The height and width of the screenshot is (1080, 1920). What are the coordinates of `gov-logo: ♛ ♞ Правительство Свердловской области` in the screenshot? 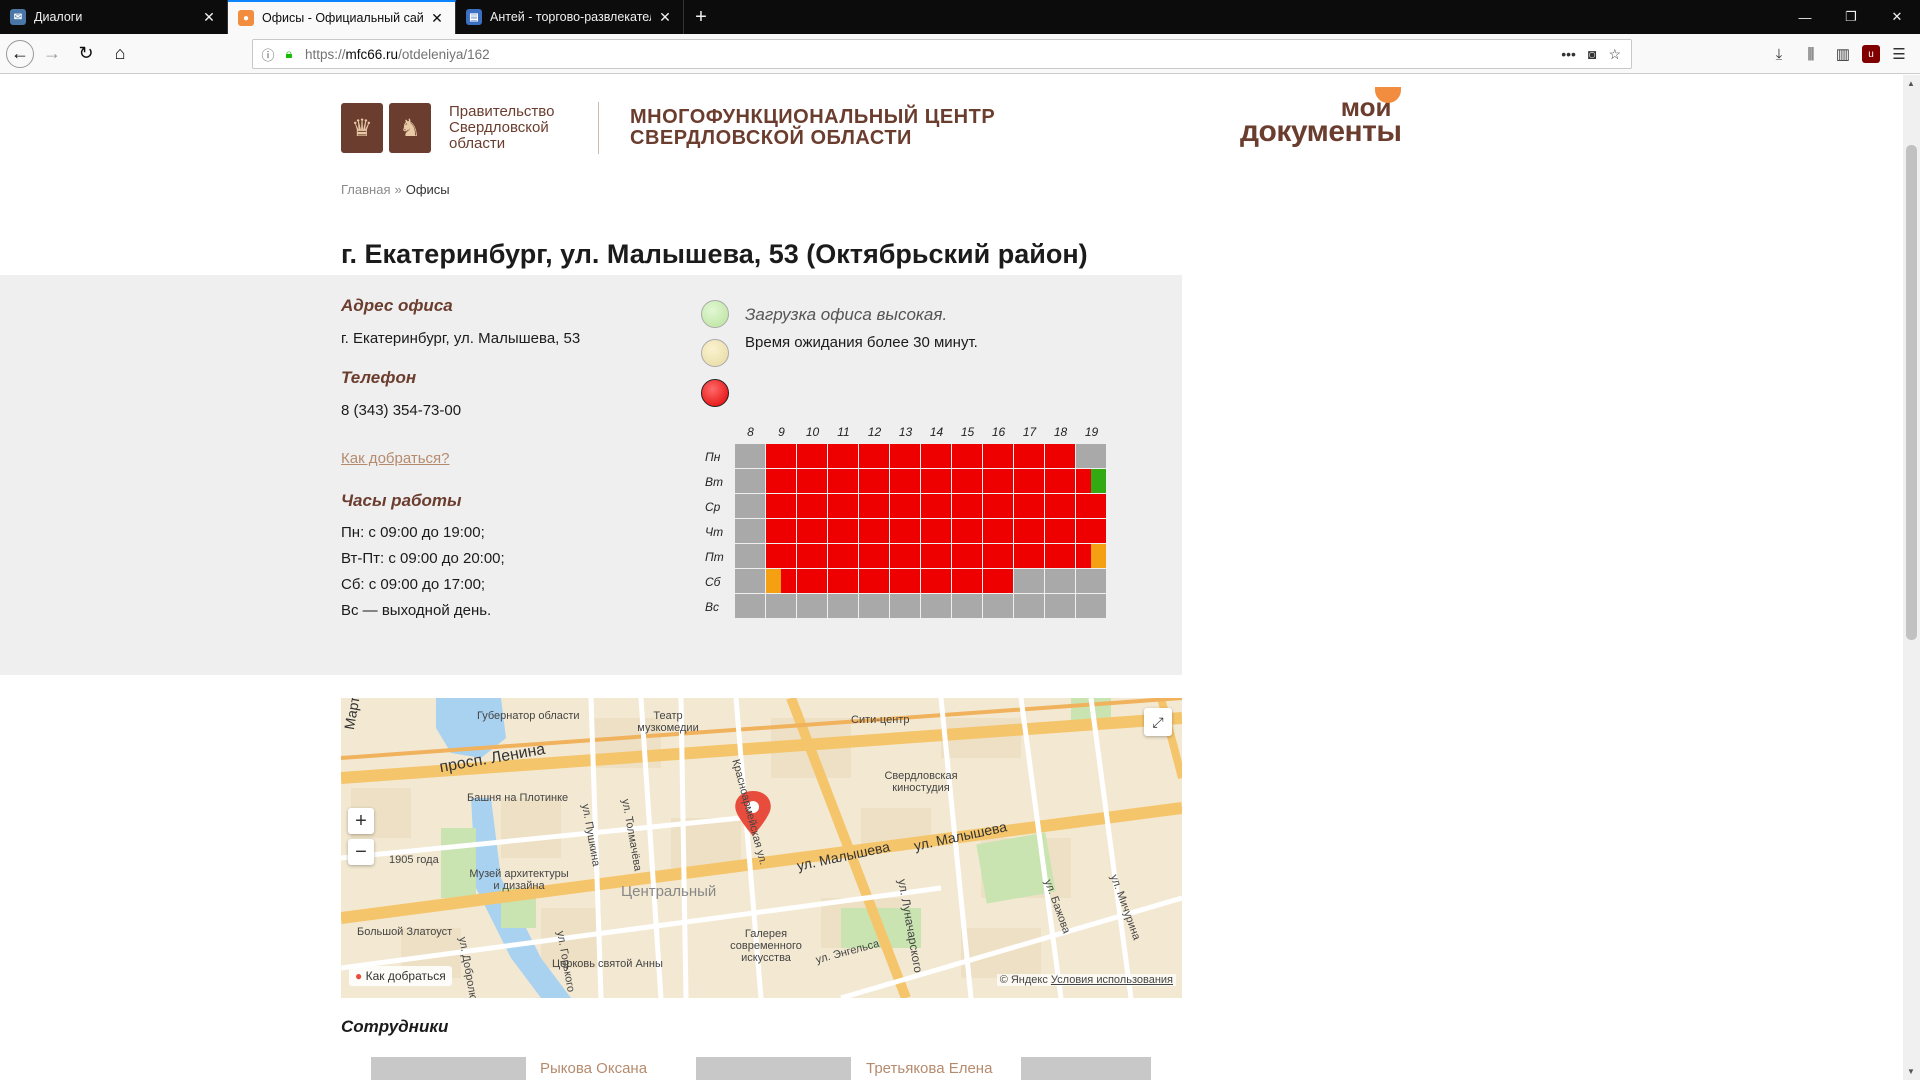 It's located at (447, 128).